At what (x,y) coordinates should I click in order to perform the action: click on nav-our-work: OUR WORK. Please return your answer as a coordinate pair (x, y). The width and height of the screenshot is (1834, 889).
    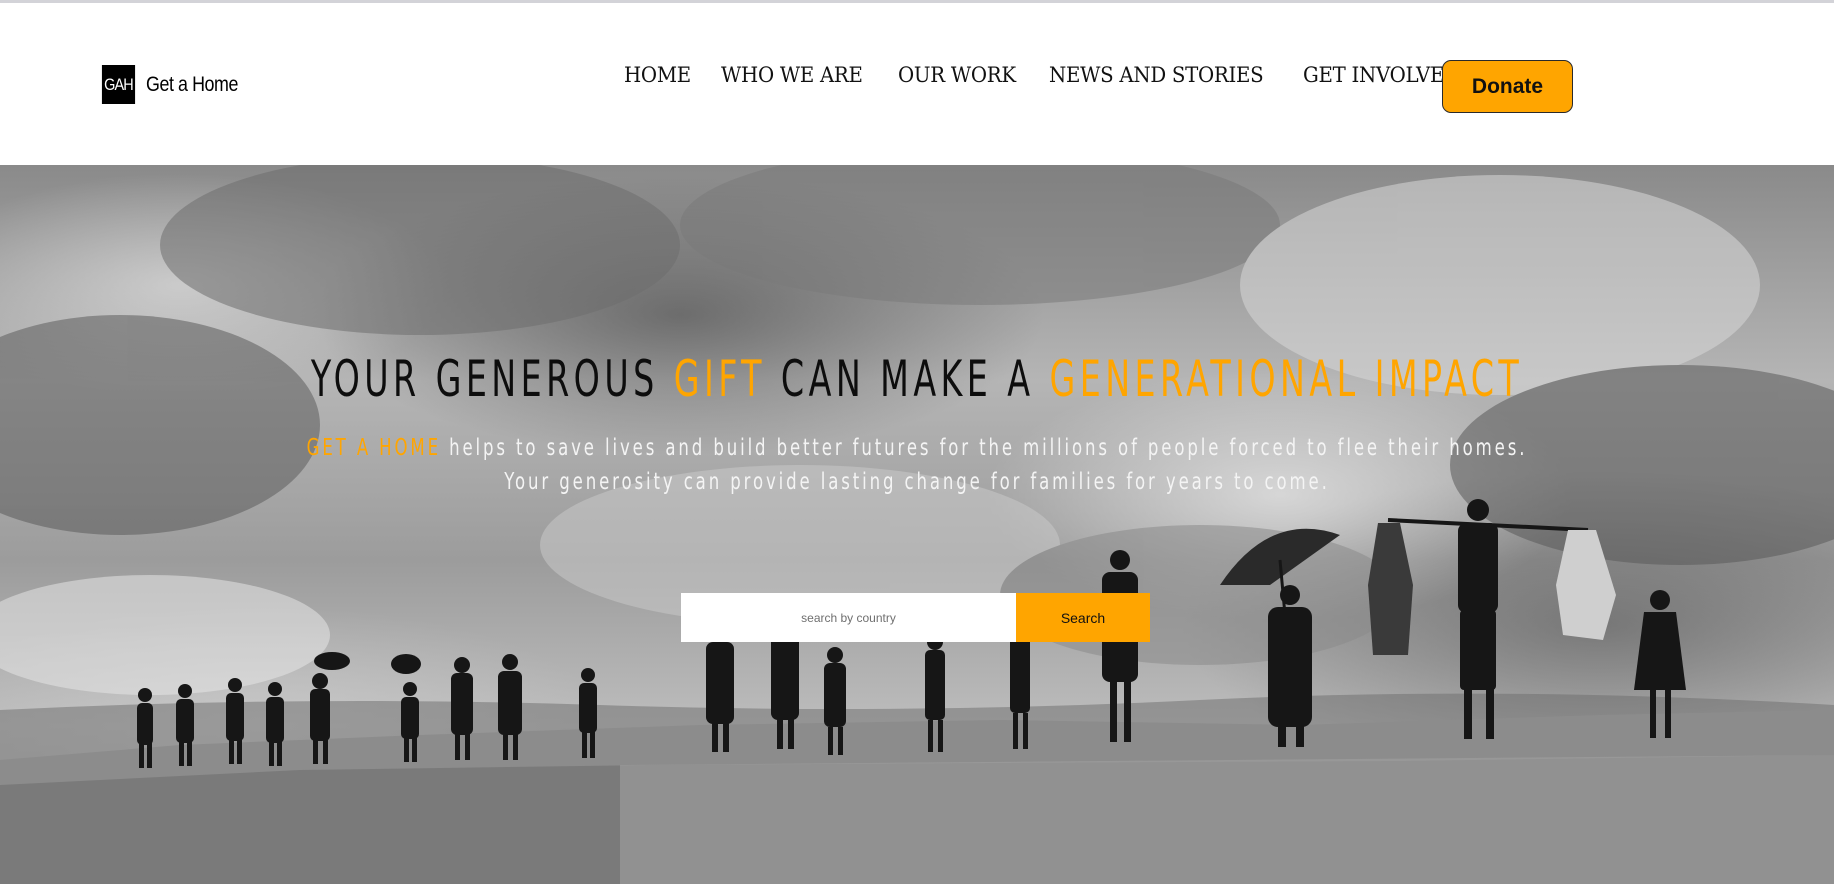
    Looking at the image, I should click on (957, 75).